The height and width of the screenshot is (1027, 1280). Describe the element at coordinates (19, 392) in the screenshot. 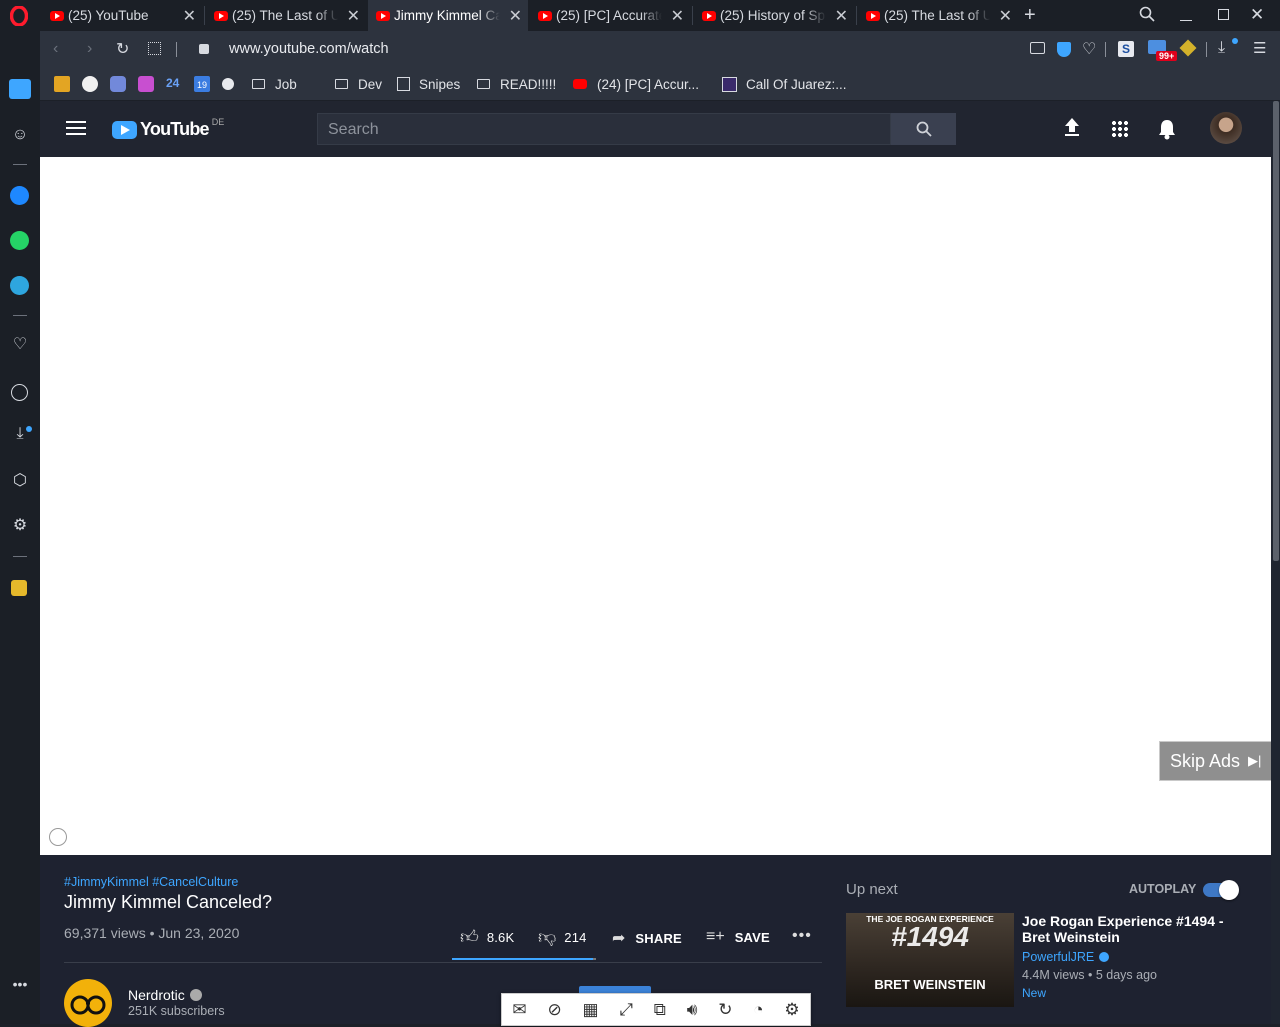

I see `history-icon` at that location.